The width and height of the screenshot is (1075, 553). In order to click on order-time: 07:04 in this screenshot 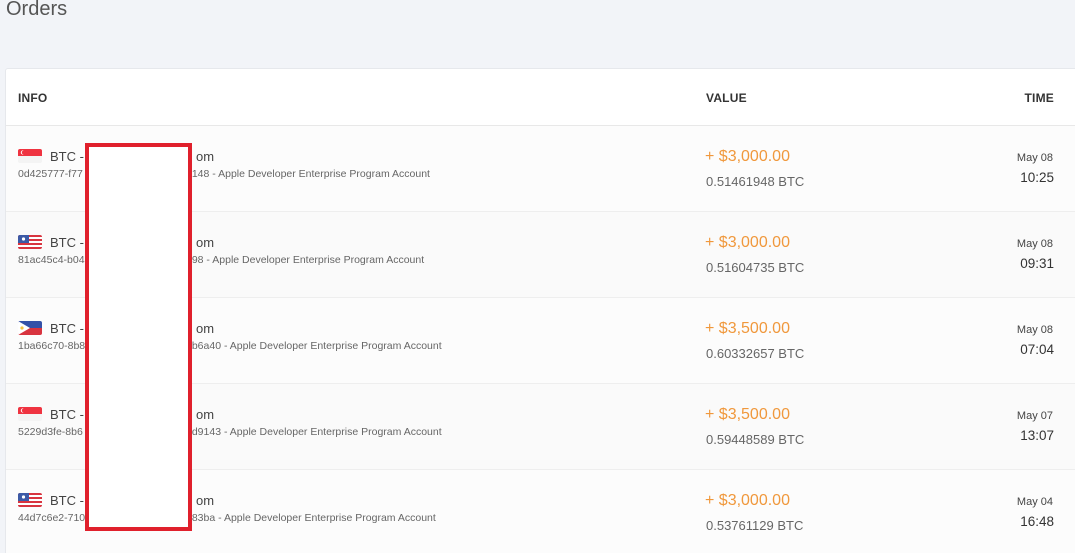, I will do `click(1037, 349)`.